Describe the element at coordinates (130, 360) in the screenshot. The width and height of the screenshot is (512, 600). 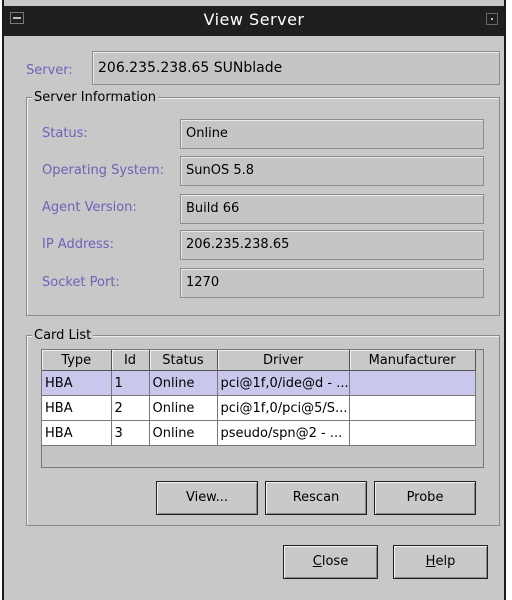
I see `column-header-id: Id` at that location.